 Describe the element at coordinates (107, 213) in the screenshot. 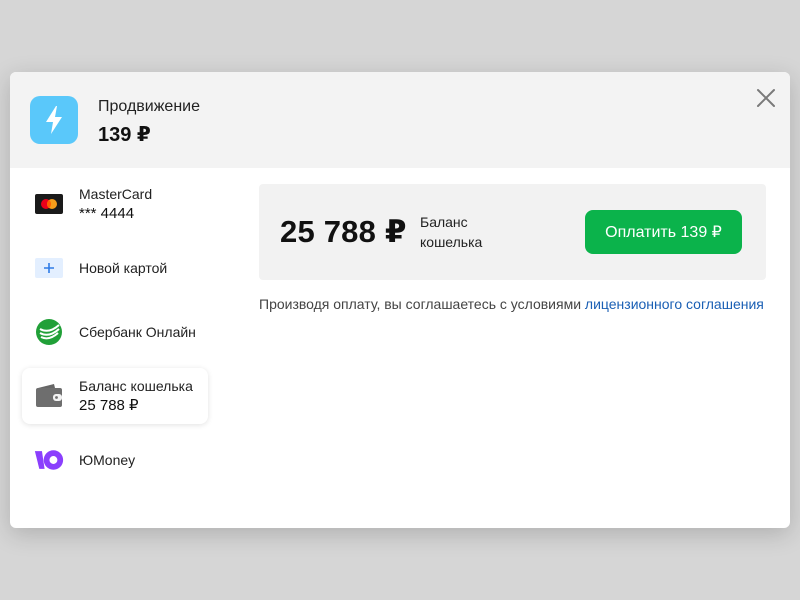

I see `card-number: *** 4444` at that location.